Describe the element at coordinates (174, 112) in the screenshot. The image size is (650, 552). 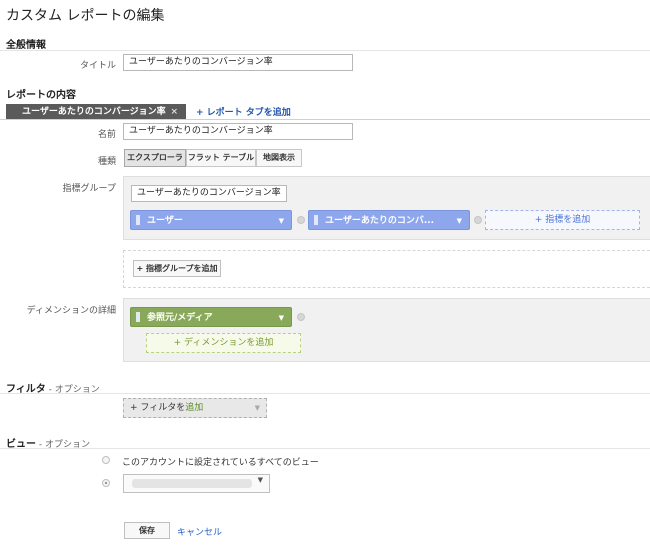
I see `close-icon: ×` at that location.